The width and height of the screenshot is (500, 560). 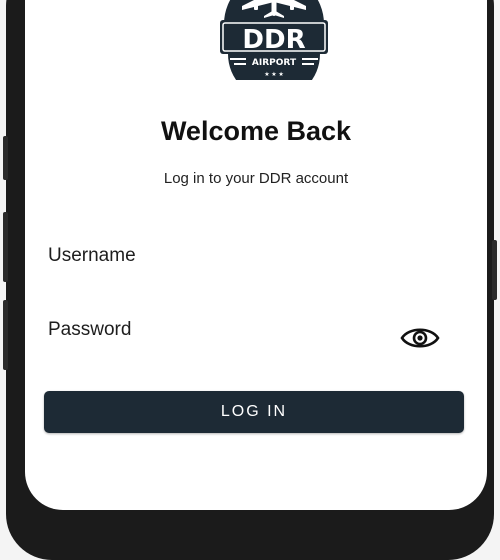 What do you see at coordinates (494, 270) in the screenshot?
I see `power-button` at bounding box center [494, 270].